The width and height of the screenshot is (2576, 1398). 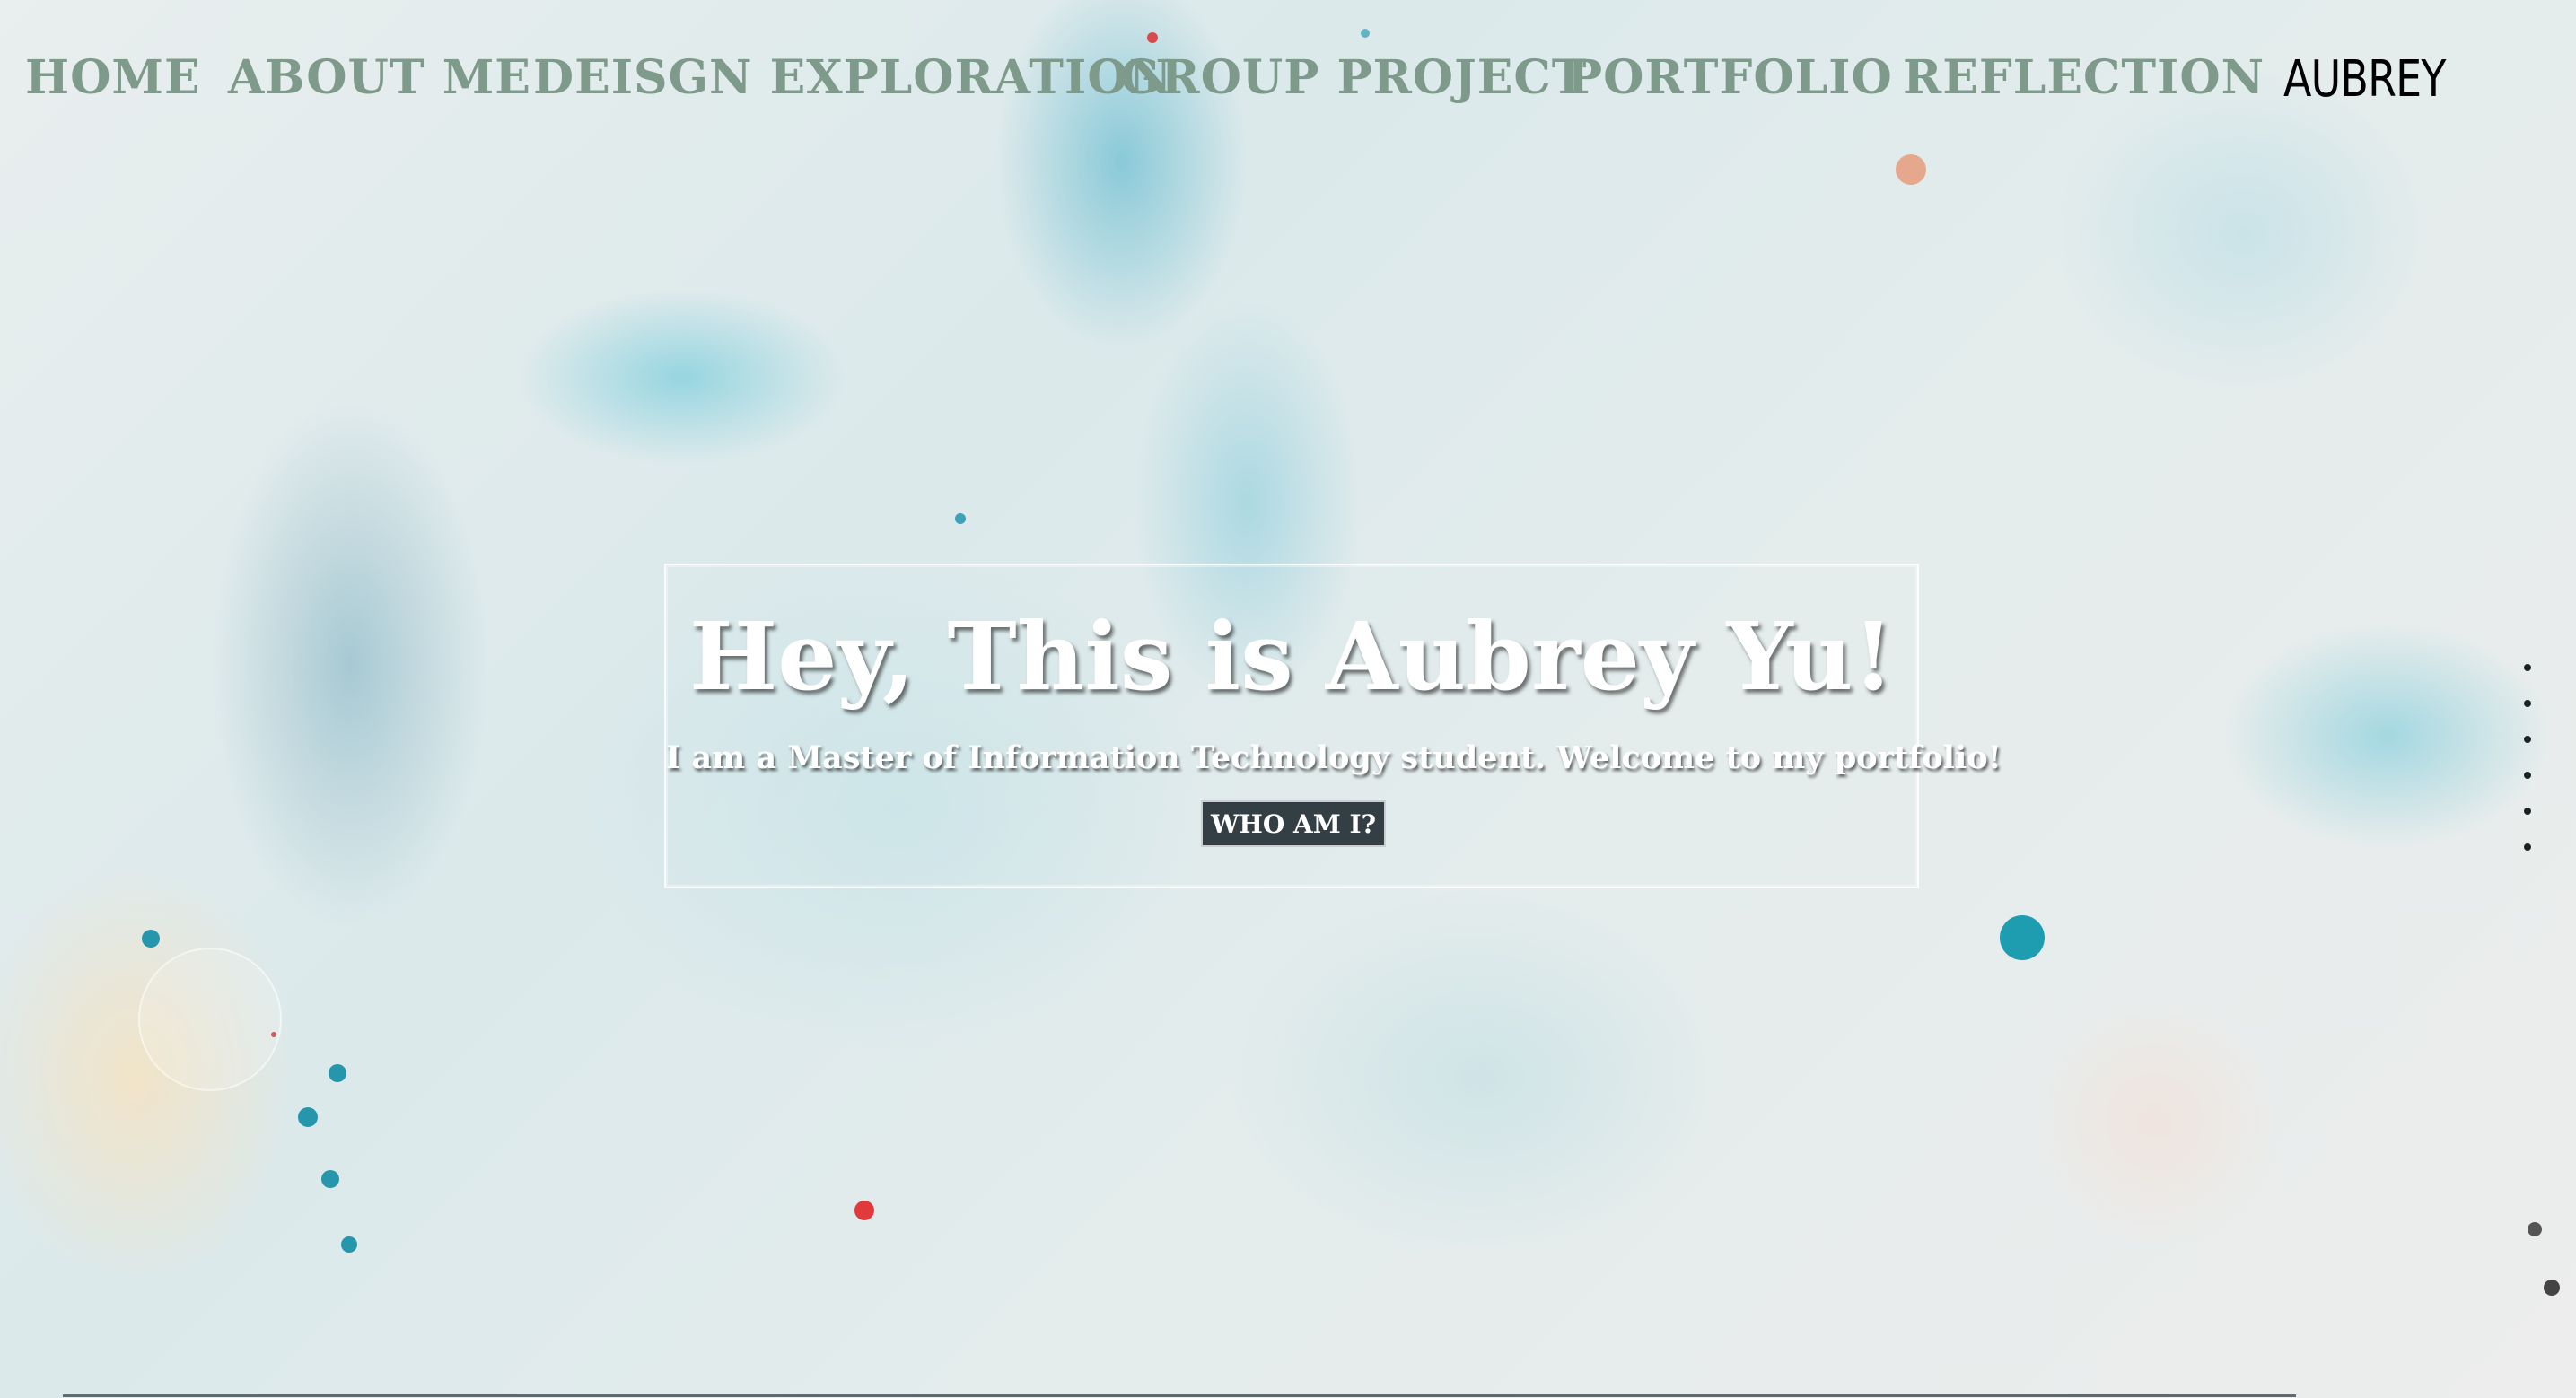 What do you see at coordinates (1291, 656) in the screenshot?
I see `hero-title: Hey, This is Aubrey Yu!` at bounding box center [1291, 656].